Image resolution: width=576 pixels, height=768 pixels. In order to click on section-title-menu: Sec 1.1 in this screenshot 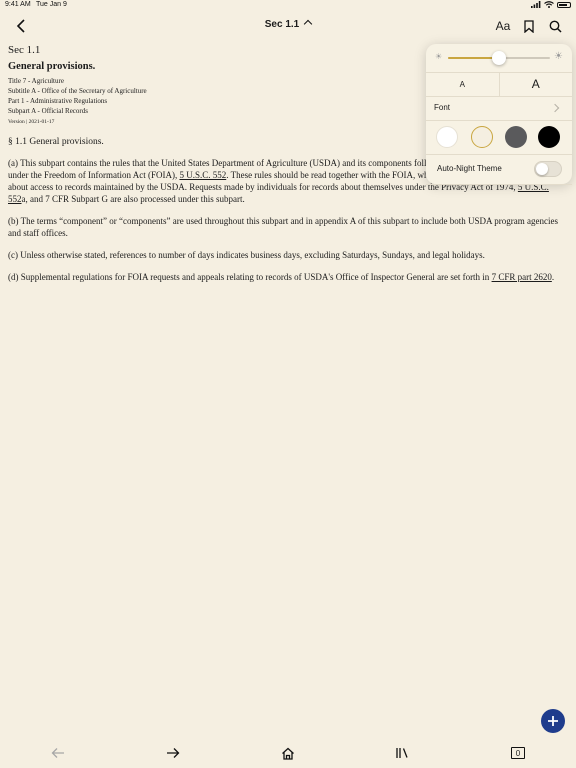, I will do `click(288, 24)`.